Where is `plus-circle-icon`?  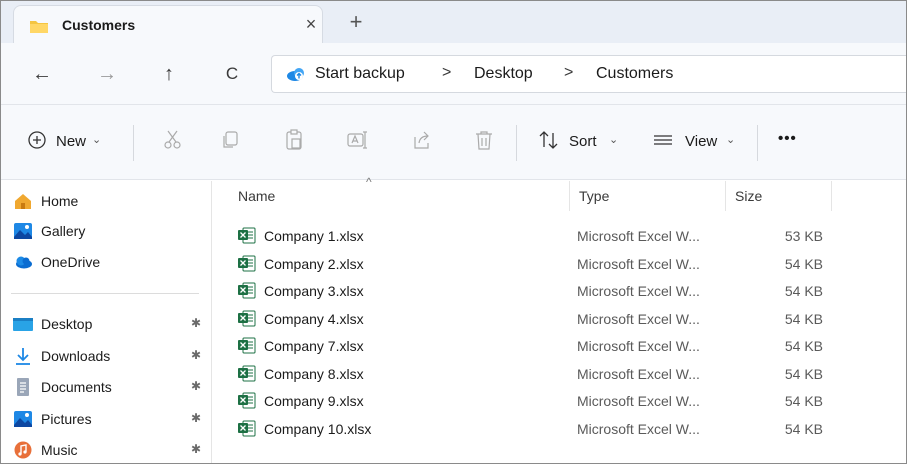 plus-circle-icon is located at coordinates (37, 140).